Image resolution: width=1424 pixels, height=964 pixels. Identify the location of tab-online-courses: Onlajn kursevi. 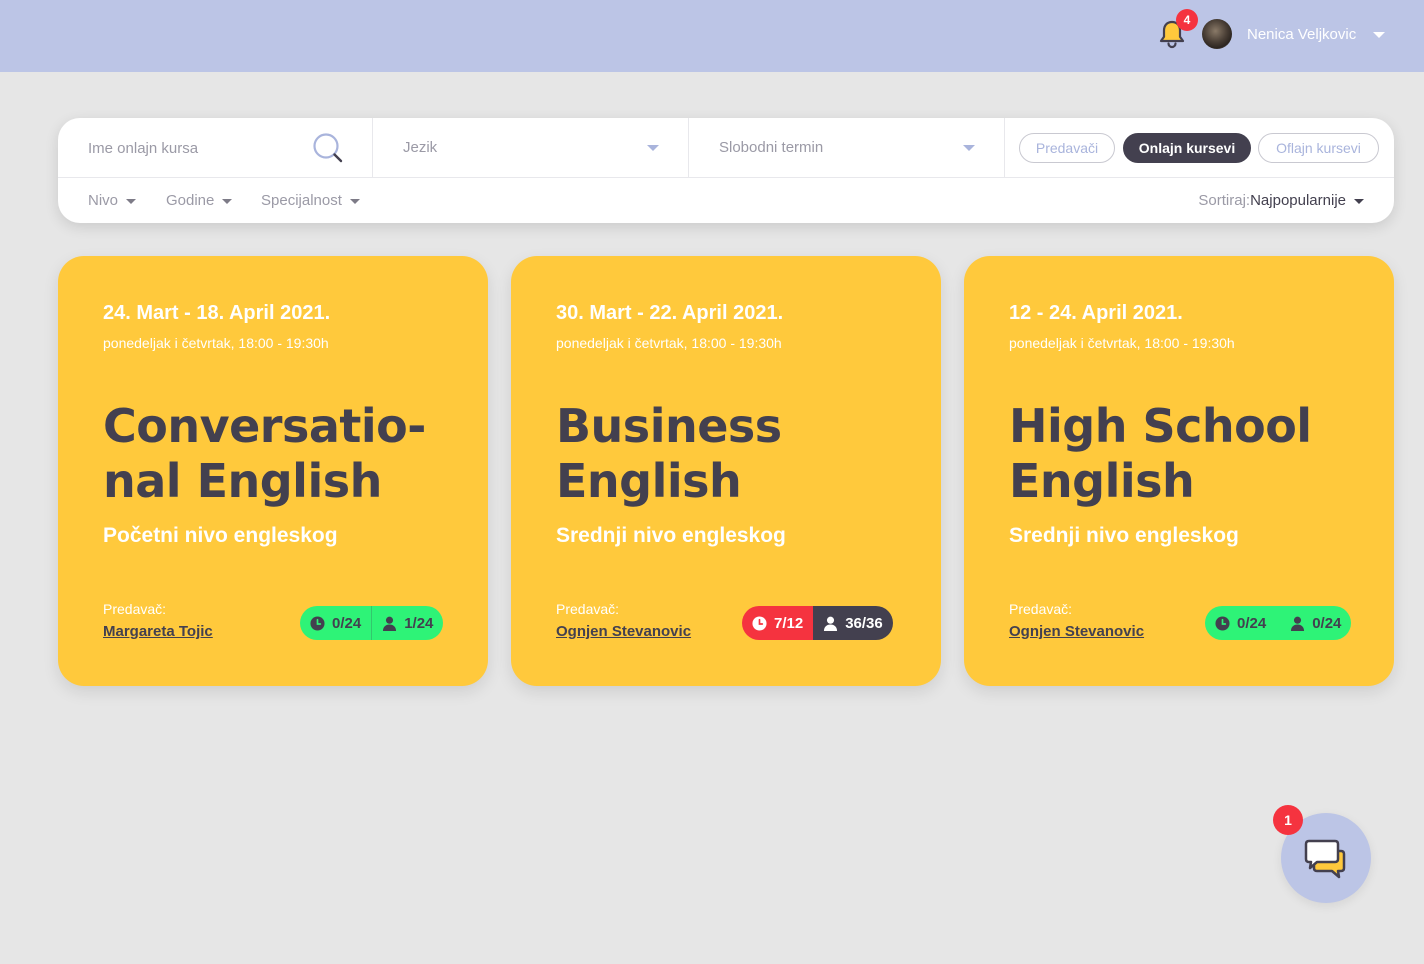
(1187, 148).